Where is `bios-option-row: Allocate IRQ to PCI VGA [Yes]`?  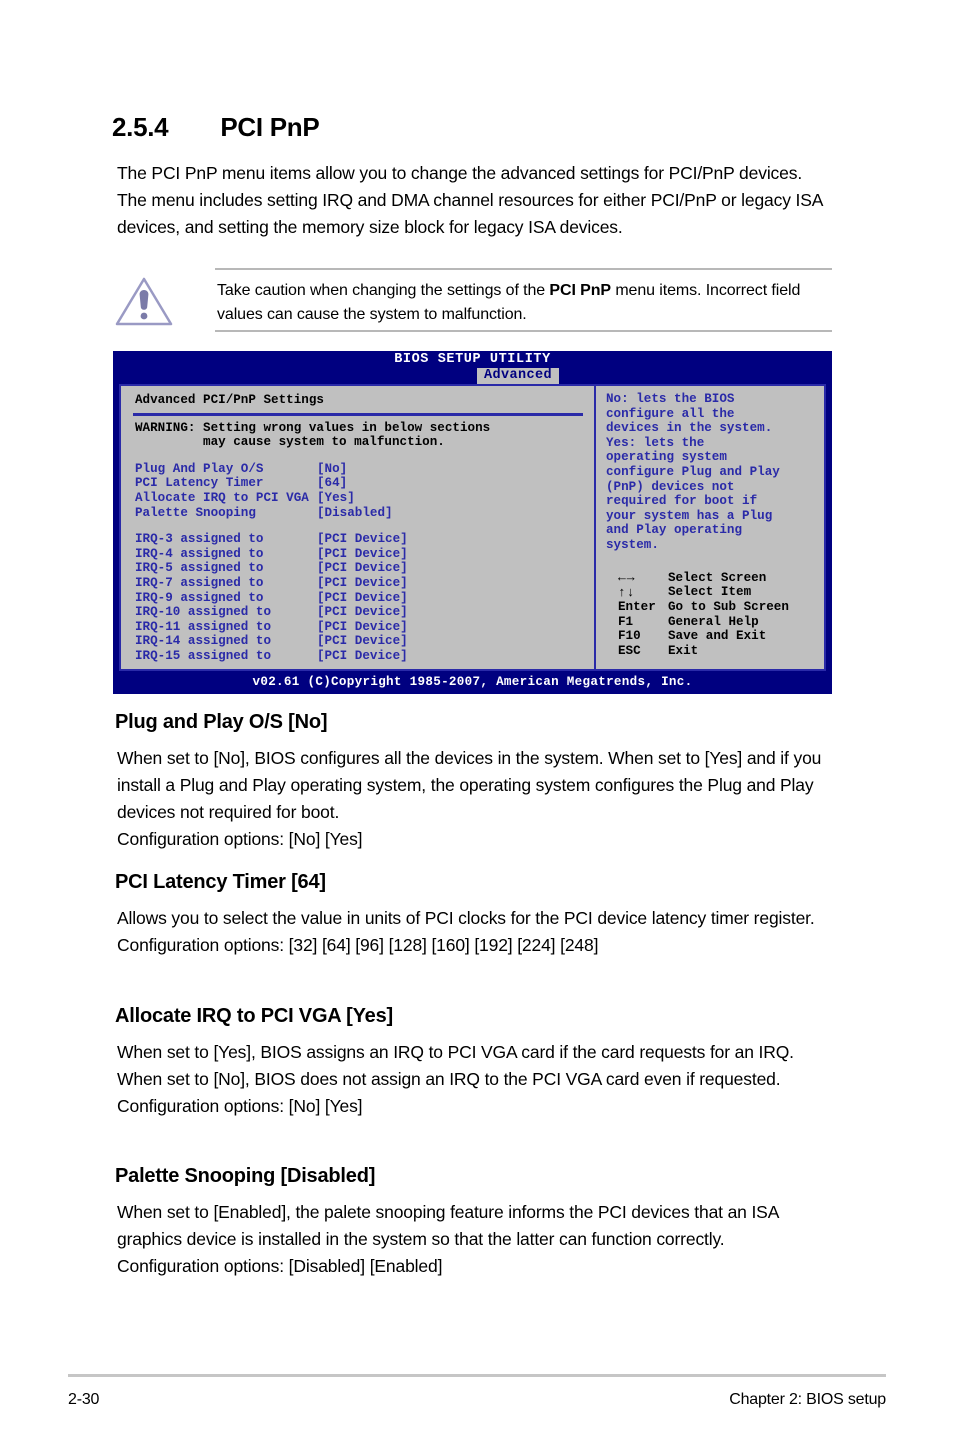
bios-option-row: Allocate IRQ to PCI VGA [Yes] is located at coordinates (364, 498).